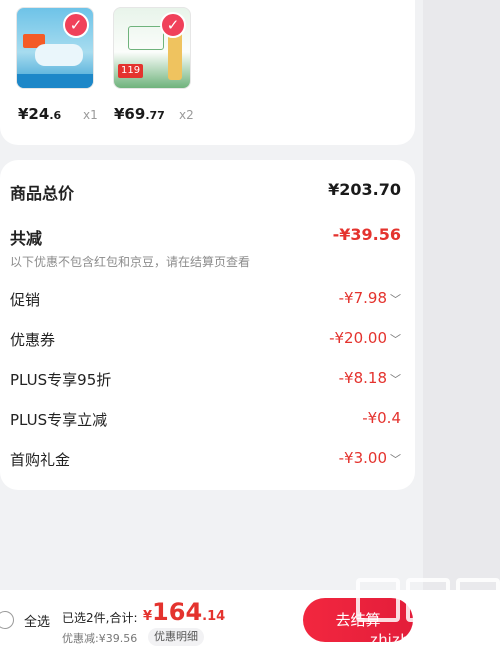  I want to click on select-all-label: 全选, so click(37, 620).